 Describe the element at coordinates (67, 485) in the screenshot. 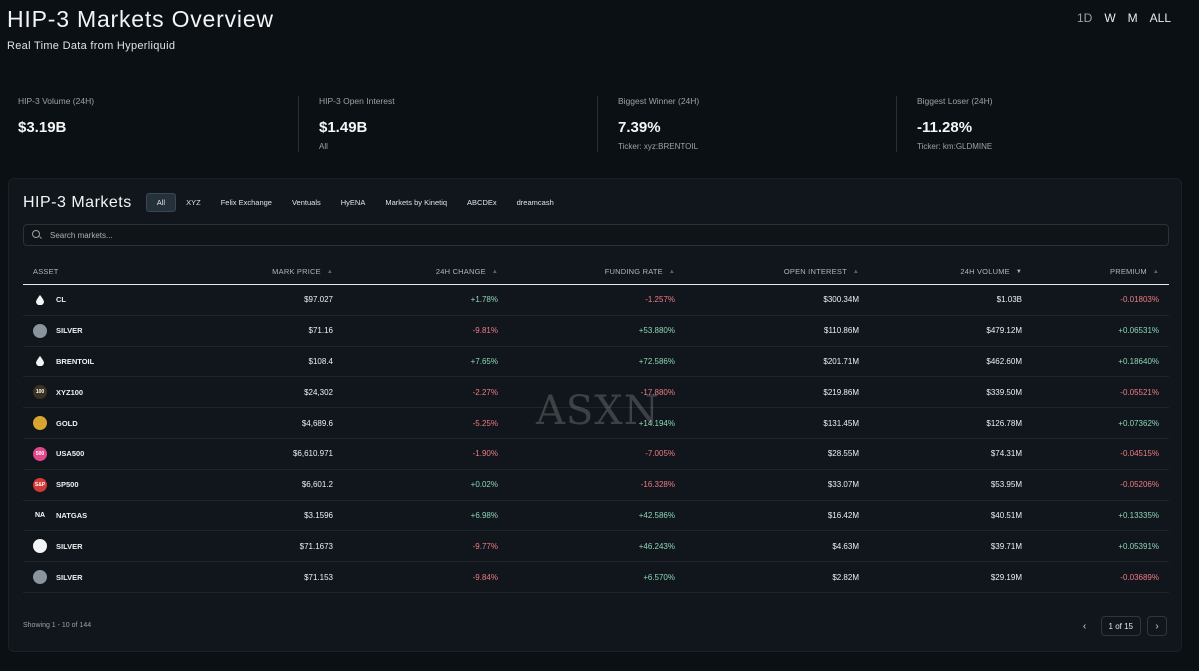

I see `asset-name: SP500` at that location.